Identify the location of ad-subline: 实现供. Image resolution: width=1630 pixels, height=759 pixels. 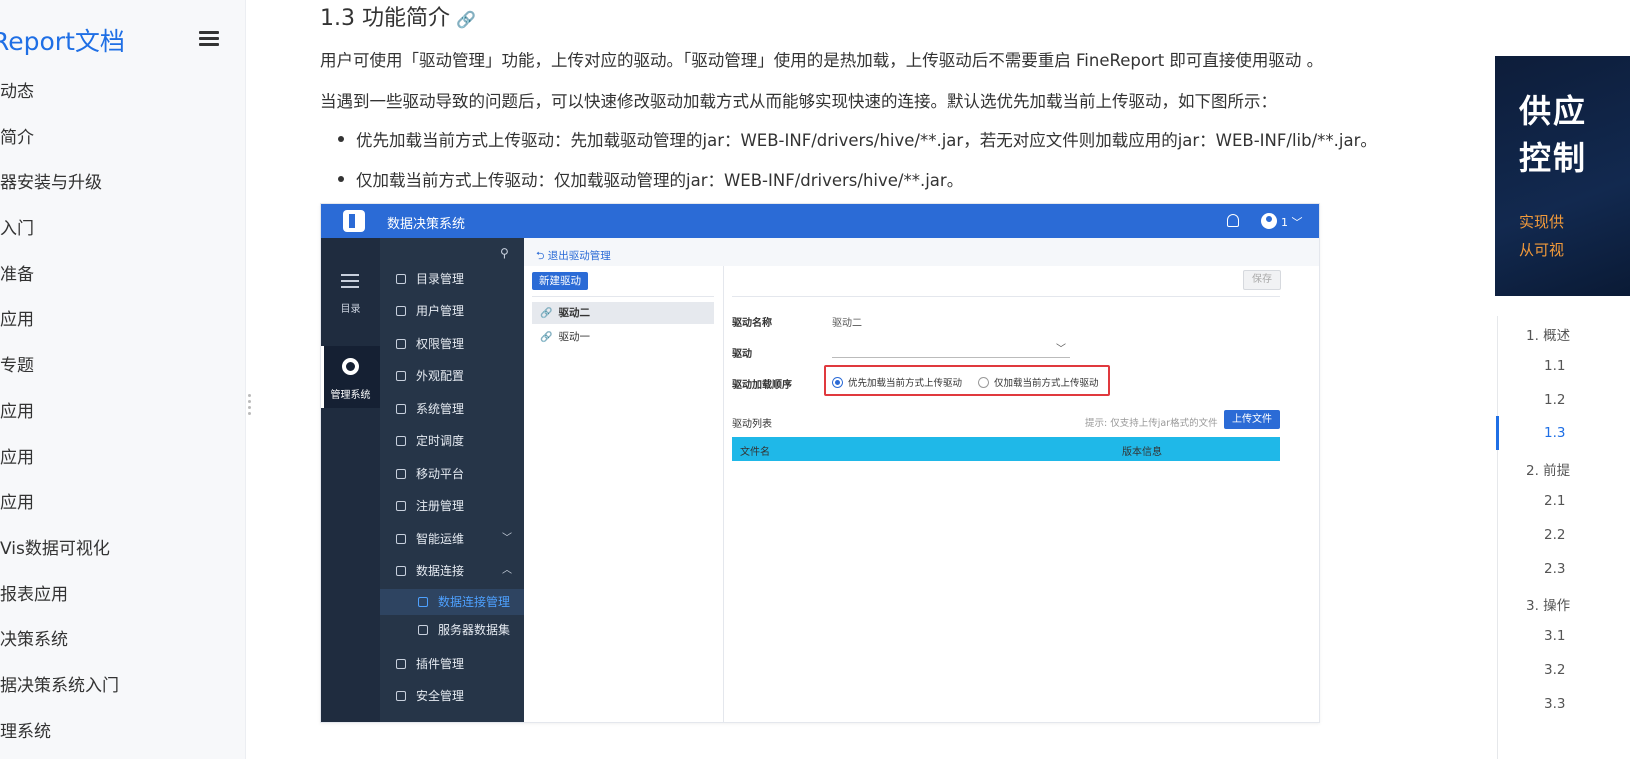
(1542, 222).